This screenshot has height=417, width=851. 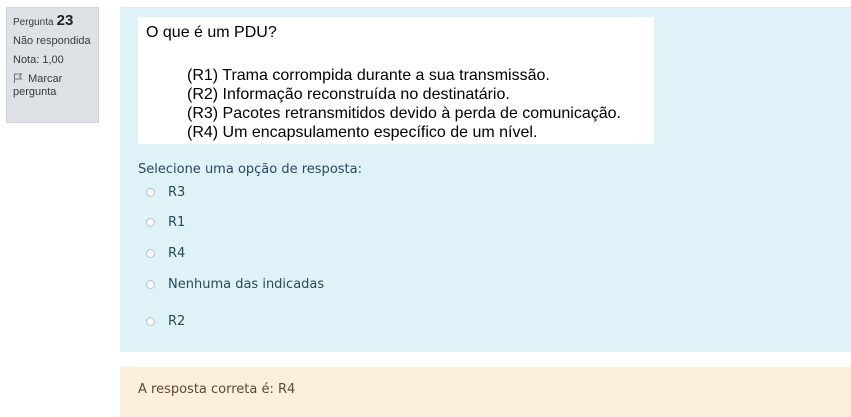 I want to click on flag-label-line1: Marcar, so click(x=45, y=79).